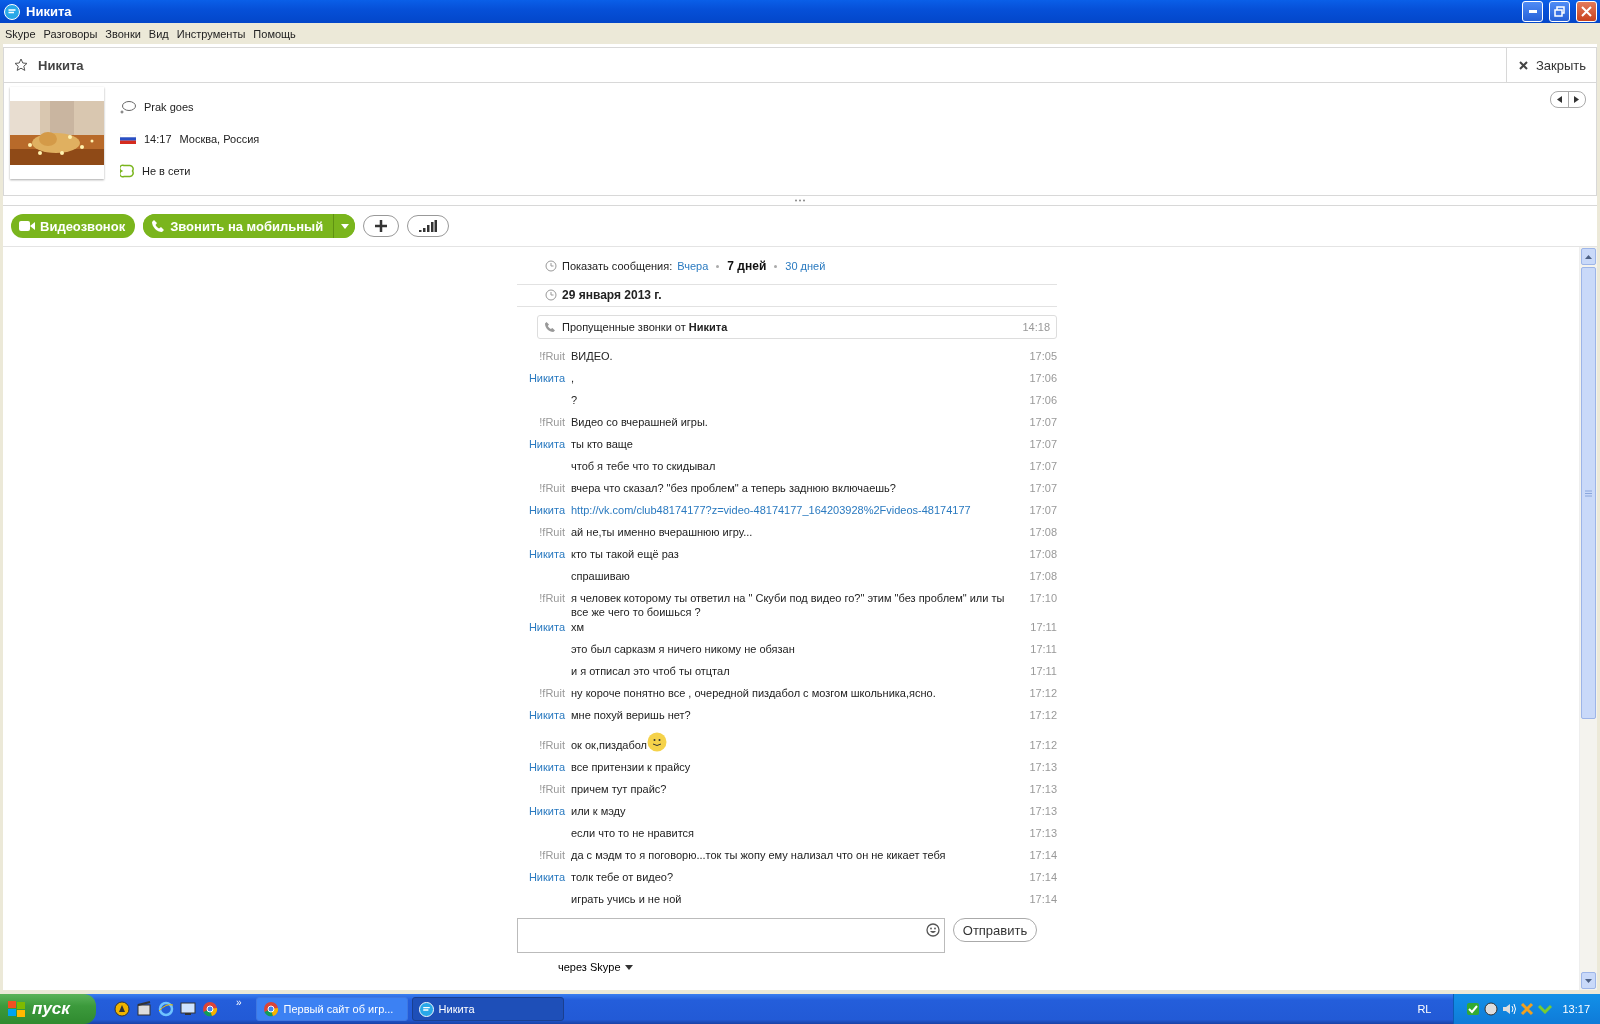 Image resolution: width=1600 pixels, height=1024 pixels. What do you see at coordinates (166, 170) in the screenshot?
I see `status-text: Не в сети` at bounding box center [166, 170].